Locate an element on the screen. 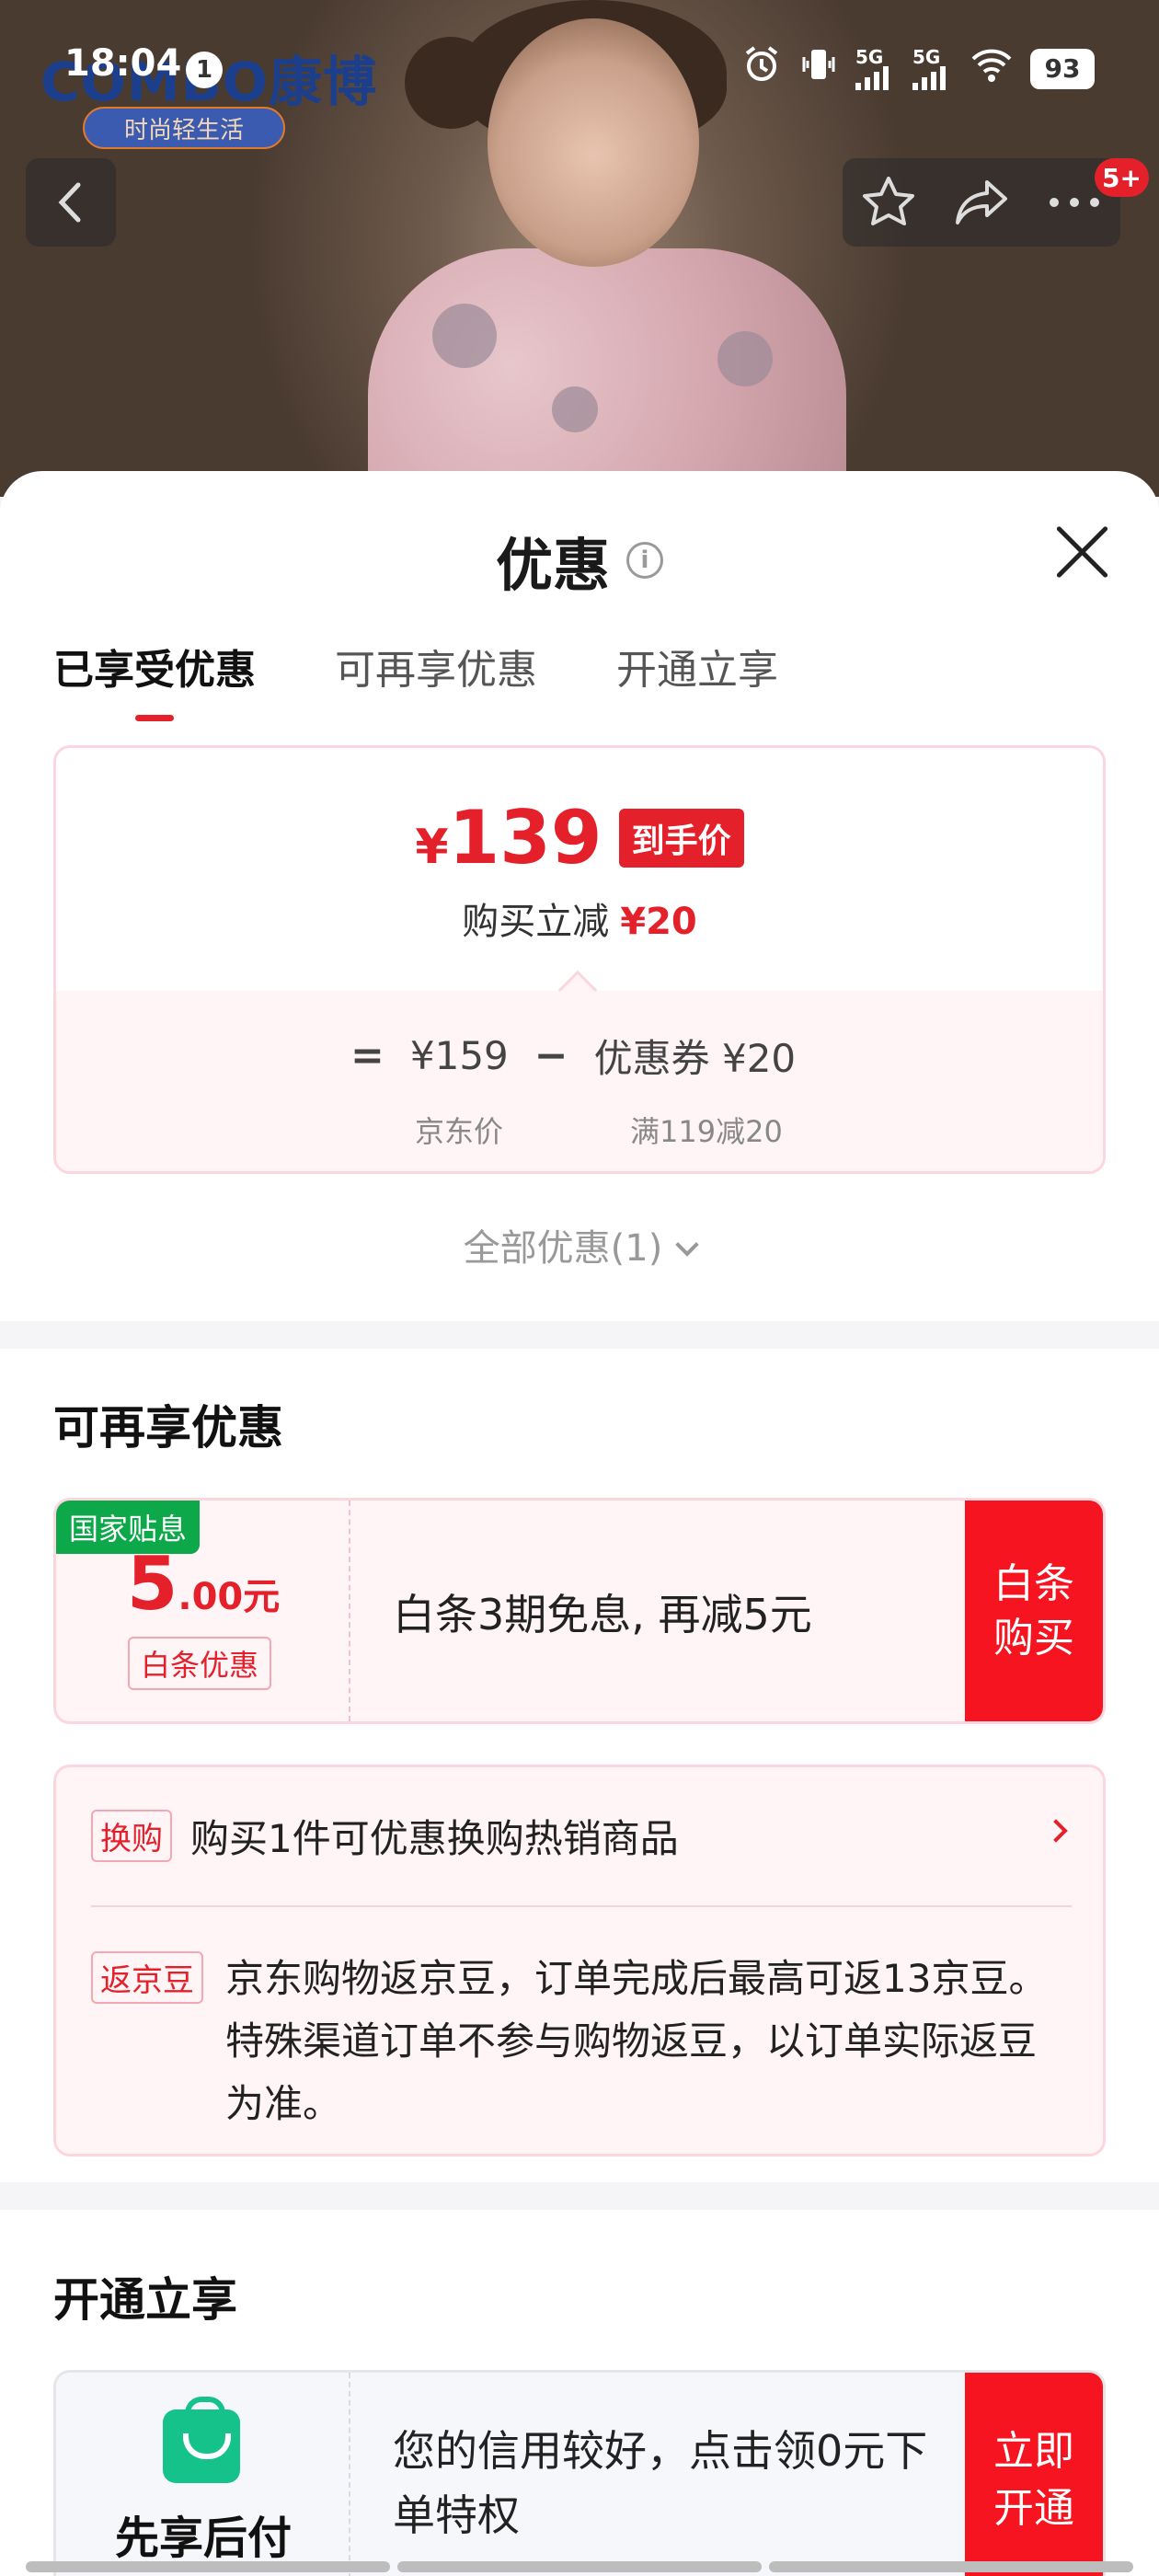 Image resolution: width=1159 pixels, height=2576 pixels. chevron-down-icon is located at coordinates (687, 1245).